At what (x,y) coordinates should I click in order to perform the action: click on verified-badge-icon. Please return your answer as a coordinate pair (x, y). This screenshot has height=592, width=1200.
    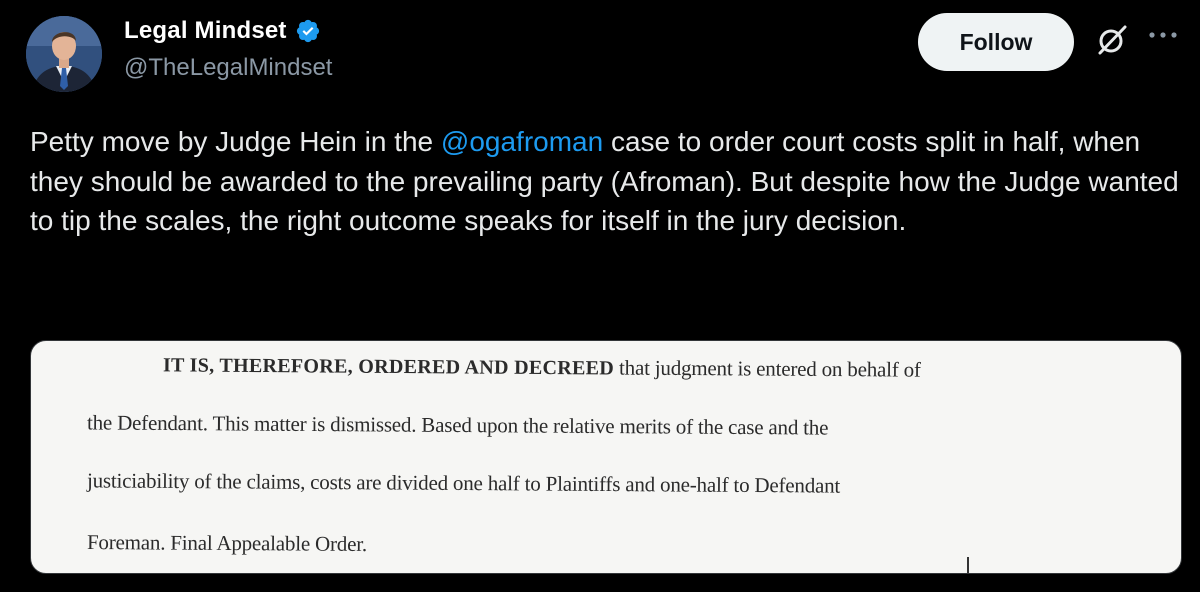
    Looking at the image, I should click on (308, 31).